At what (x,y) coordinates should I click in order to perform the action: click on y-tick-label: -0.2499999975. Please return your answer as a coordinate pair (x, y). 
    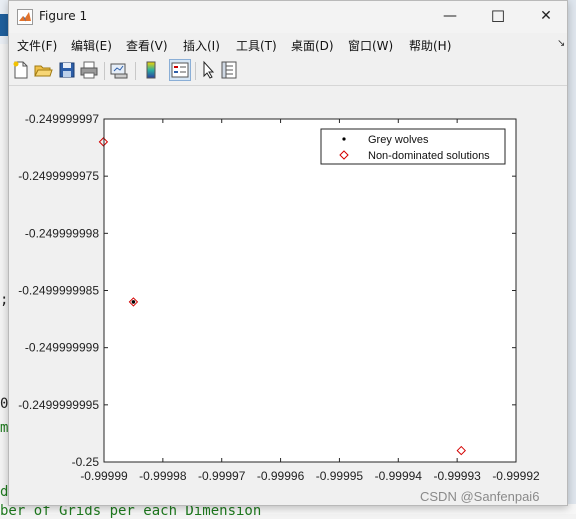
    Looking at the image, I should click on (58, 176).